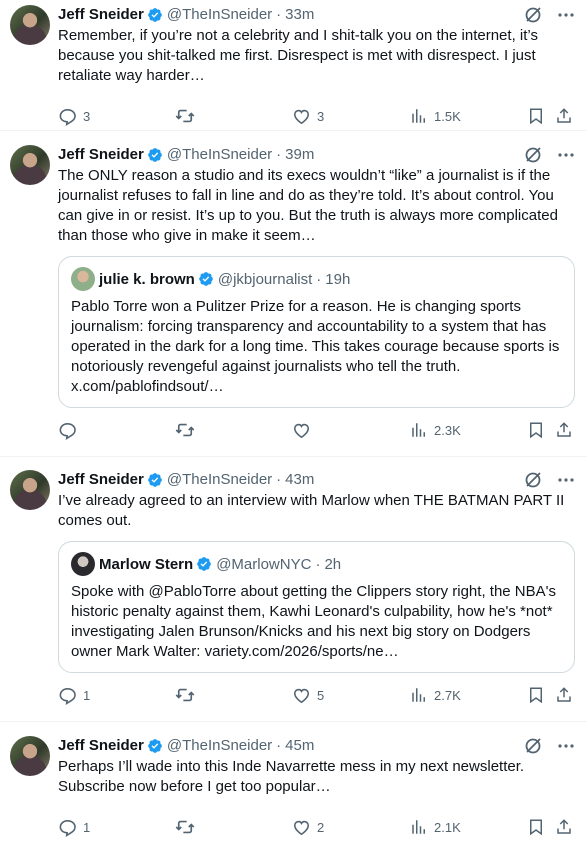 This screenshot has height=849, width=587. Describe the element at coordinates (299, 15) in the screenshot. I see `timestamp: 33m` at that location.